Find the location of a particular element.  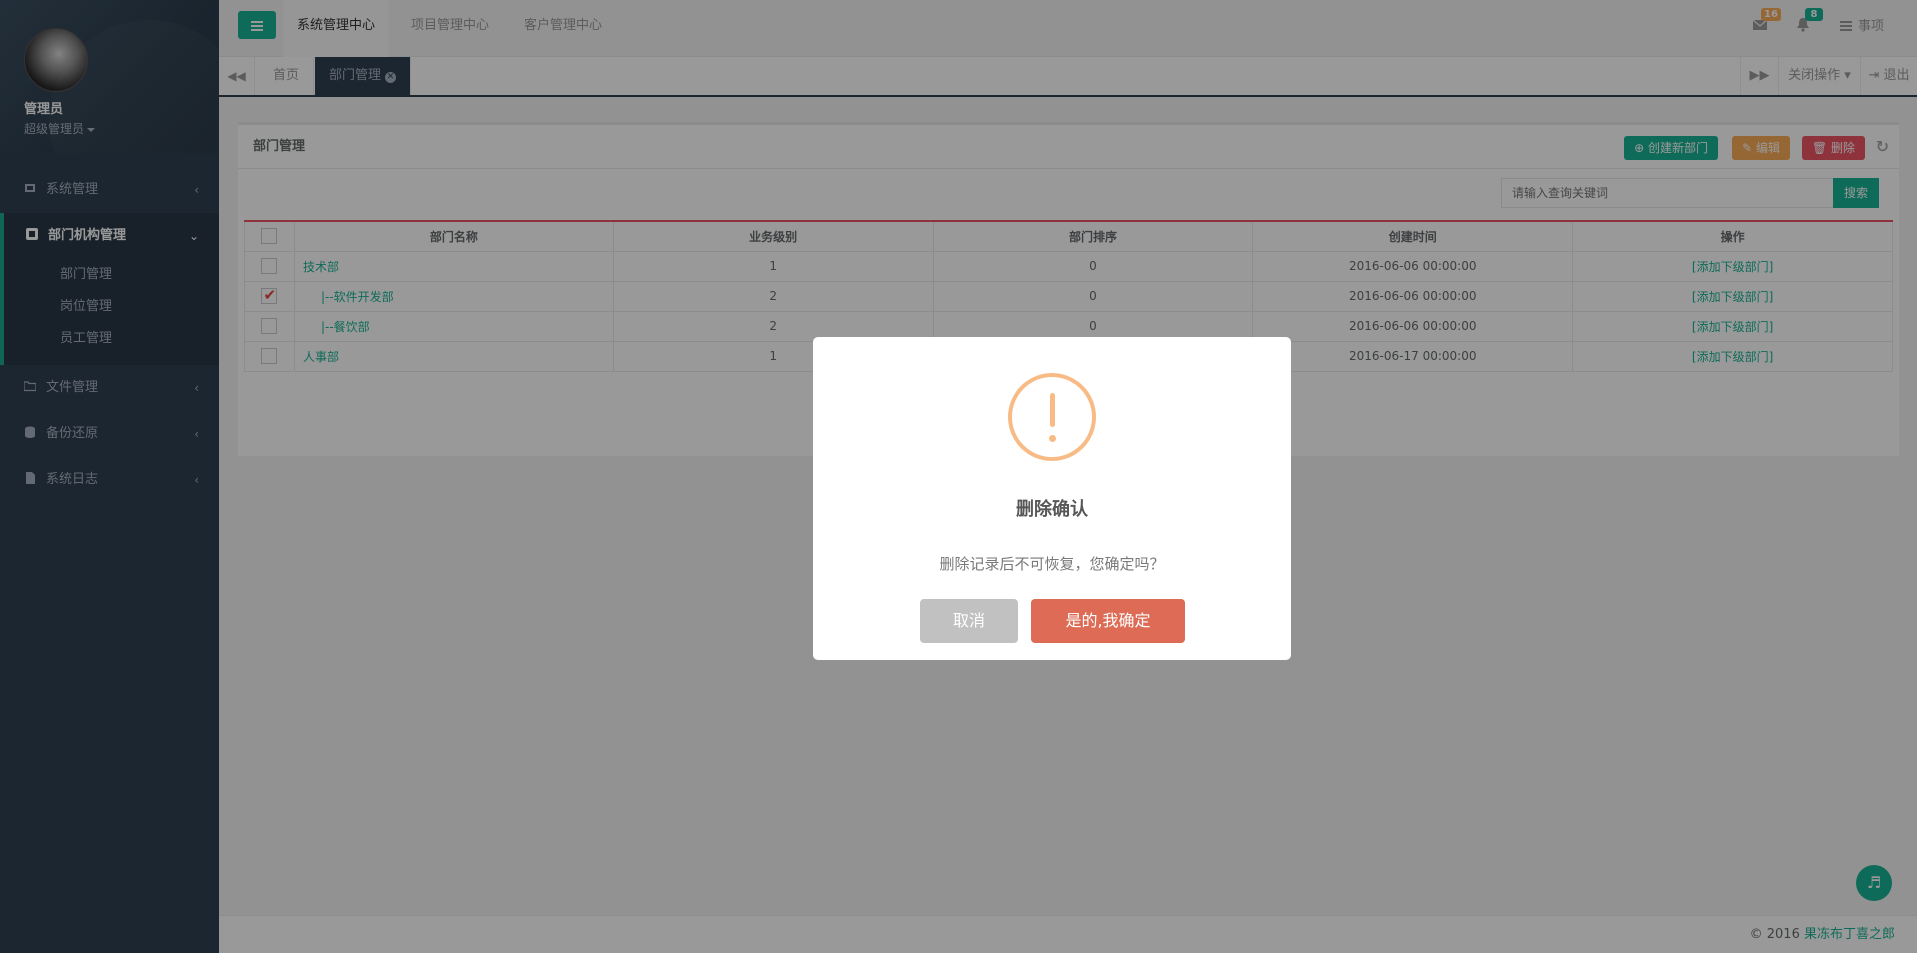

dialog-message: 删除记录后不可恢复，您确定吗？ is located at coordinates (1052, 564).